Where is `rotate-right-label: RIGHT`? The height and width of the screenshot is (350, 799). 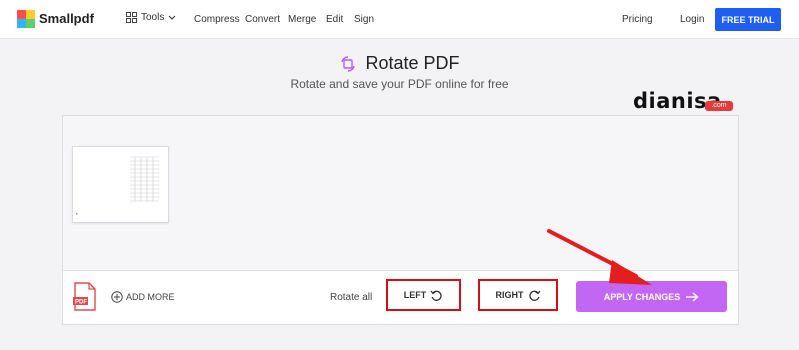
rotate-right-label: RIGHT is located at coordinates (509, 295).